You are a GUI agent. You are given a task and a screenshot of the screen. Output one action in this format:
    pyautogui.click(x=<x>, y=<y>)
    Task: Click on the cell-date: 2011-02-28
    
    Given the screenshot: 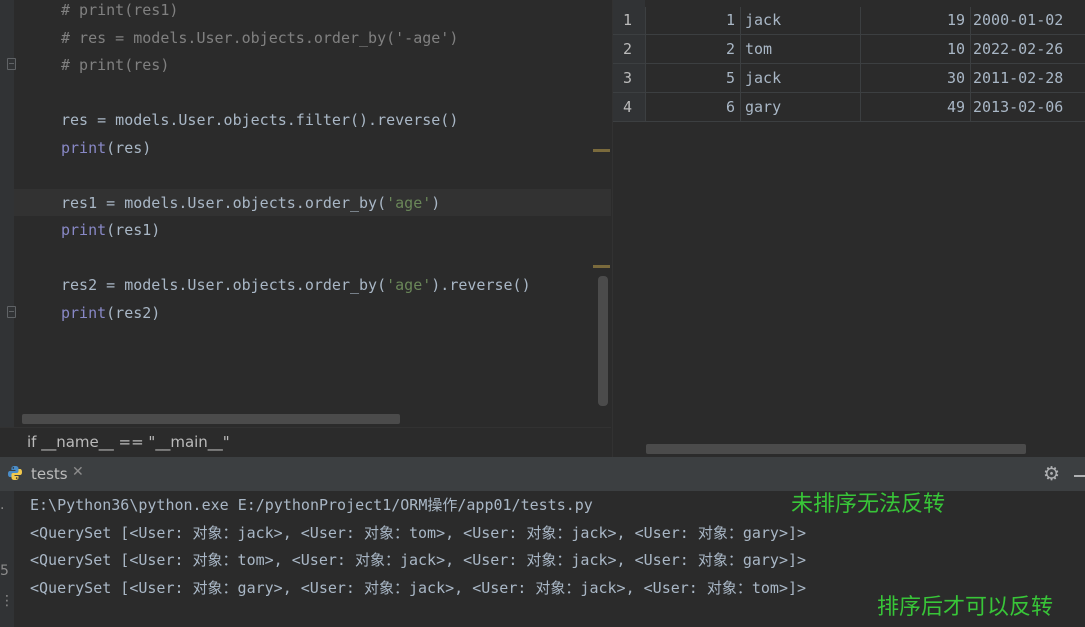 What is the action you would take?
    pyautogui.click(x=1029, y=78)
    